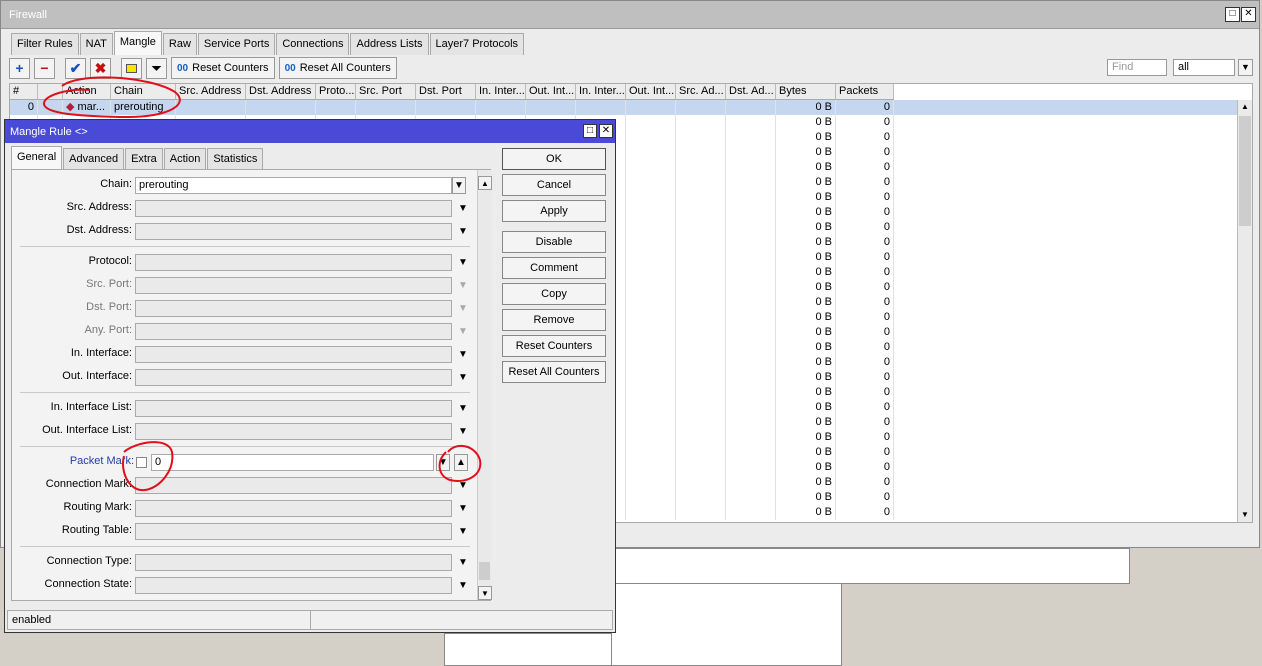 The height and width of the screenshot is (666, 1262). Describe the element at coordinates (463, 508) in the screenshot. I see `routing-mark-dropdown-icon: ▼` at that location.